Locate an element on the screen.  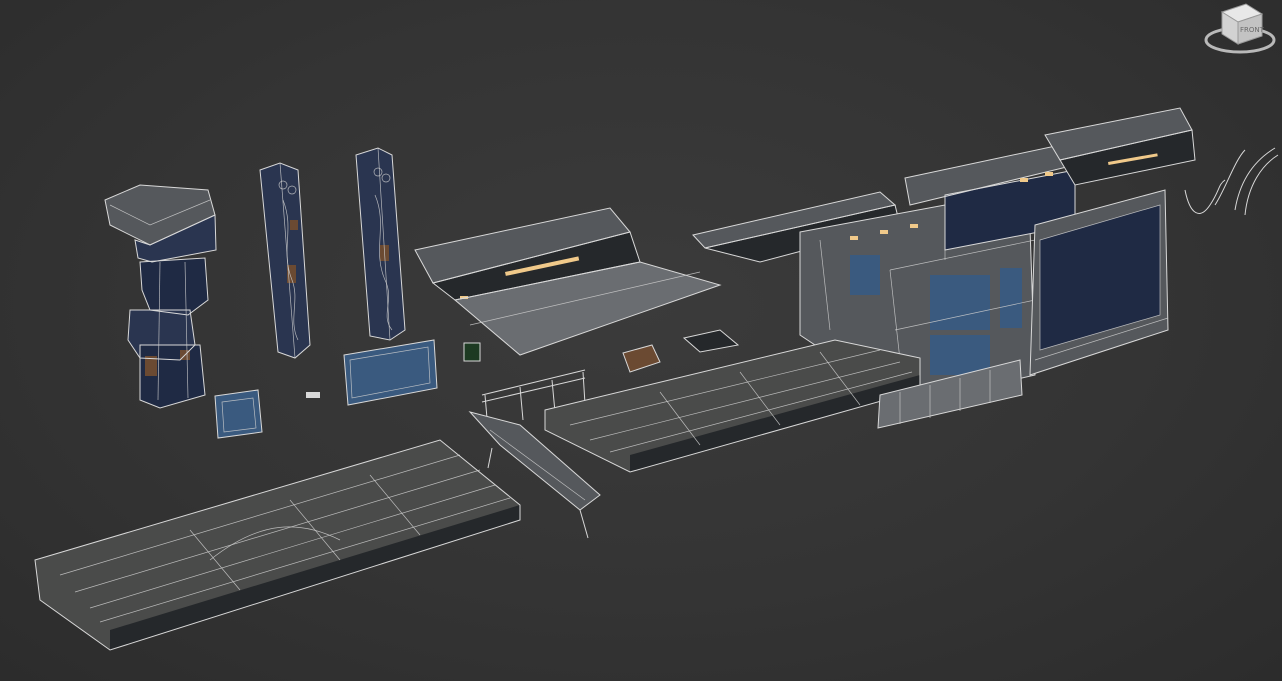
viewcube-icon: FRONT is located at coordinates (1240, 28).